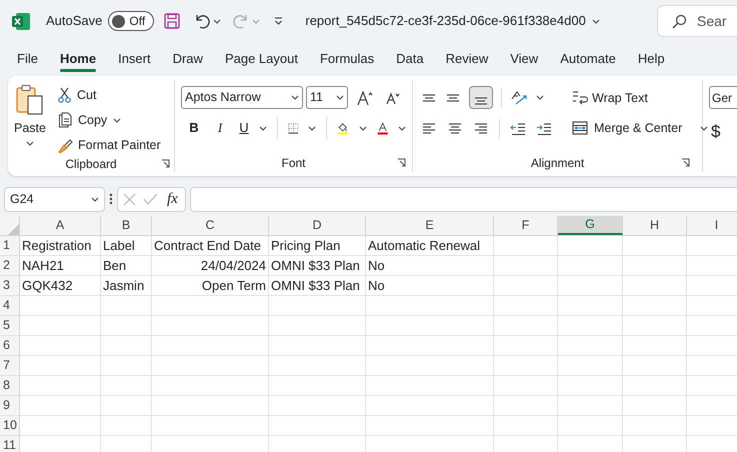 This screenshot has height=452, width=737. What do you see at coordinates (627, 128) in the screenshot?
I see `merge-center-button: Merge & Center` at bounding box center [627, 128].